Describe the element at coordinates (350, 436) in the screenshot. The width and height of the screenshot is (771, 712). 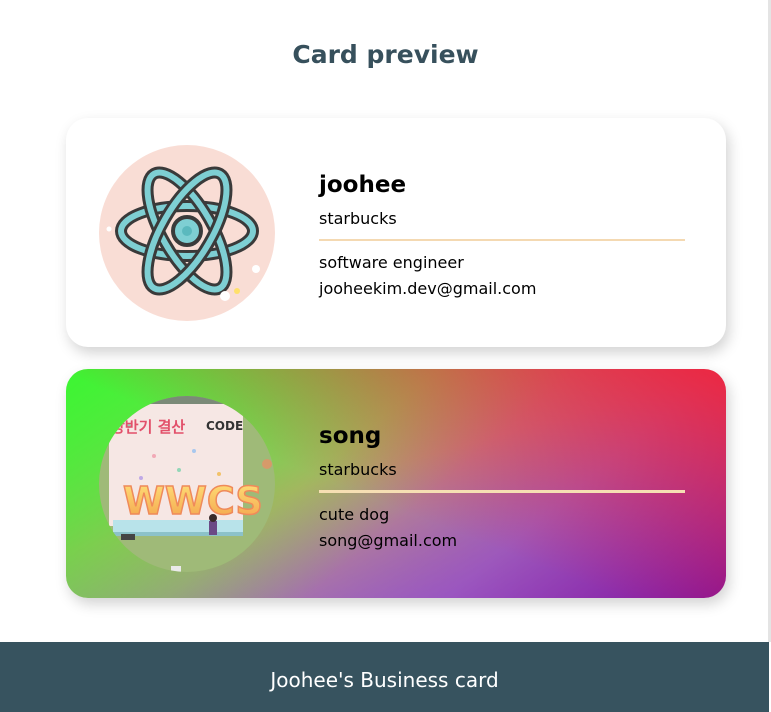
I see `card-name: song` at that location.